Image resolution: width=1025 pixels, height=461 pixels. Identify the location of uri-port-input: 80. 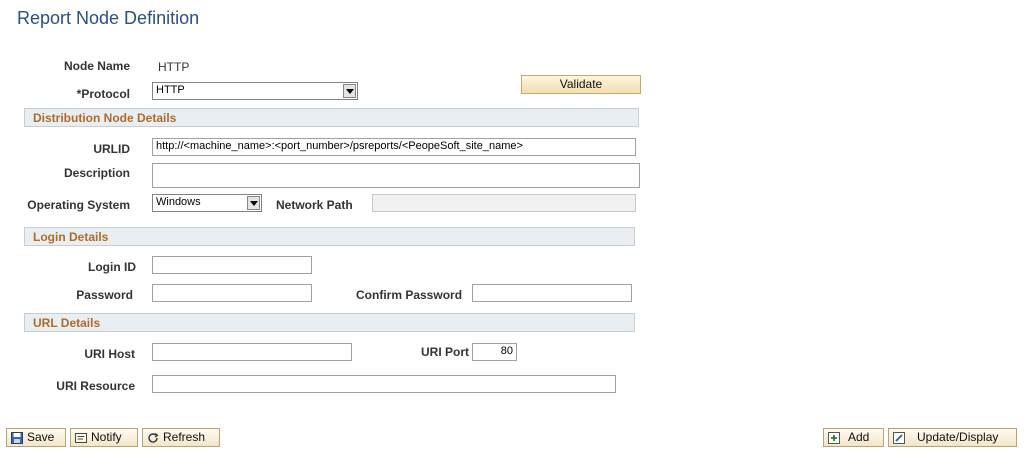
(494, 352).